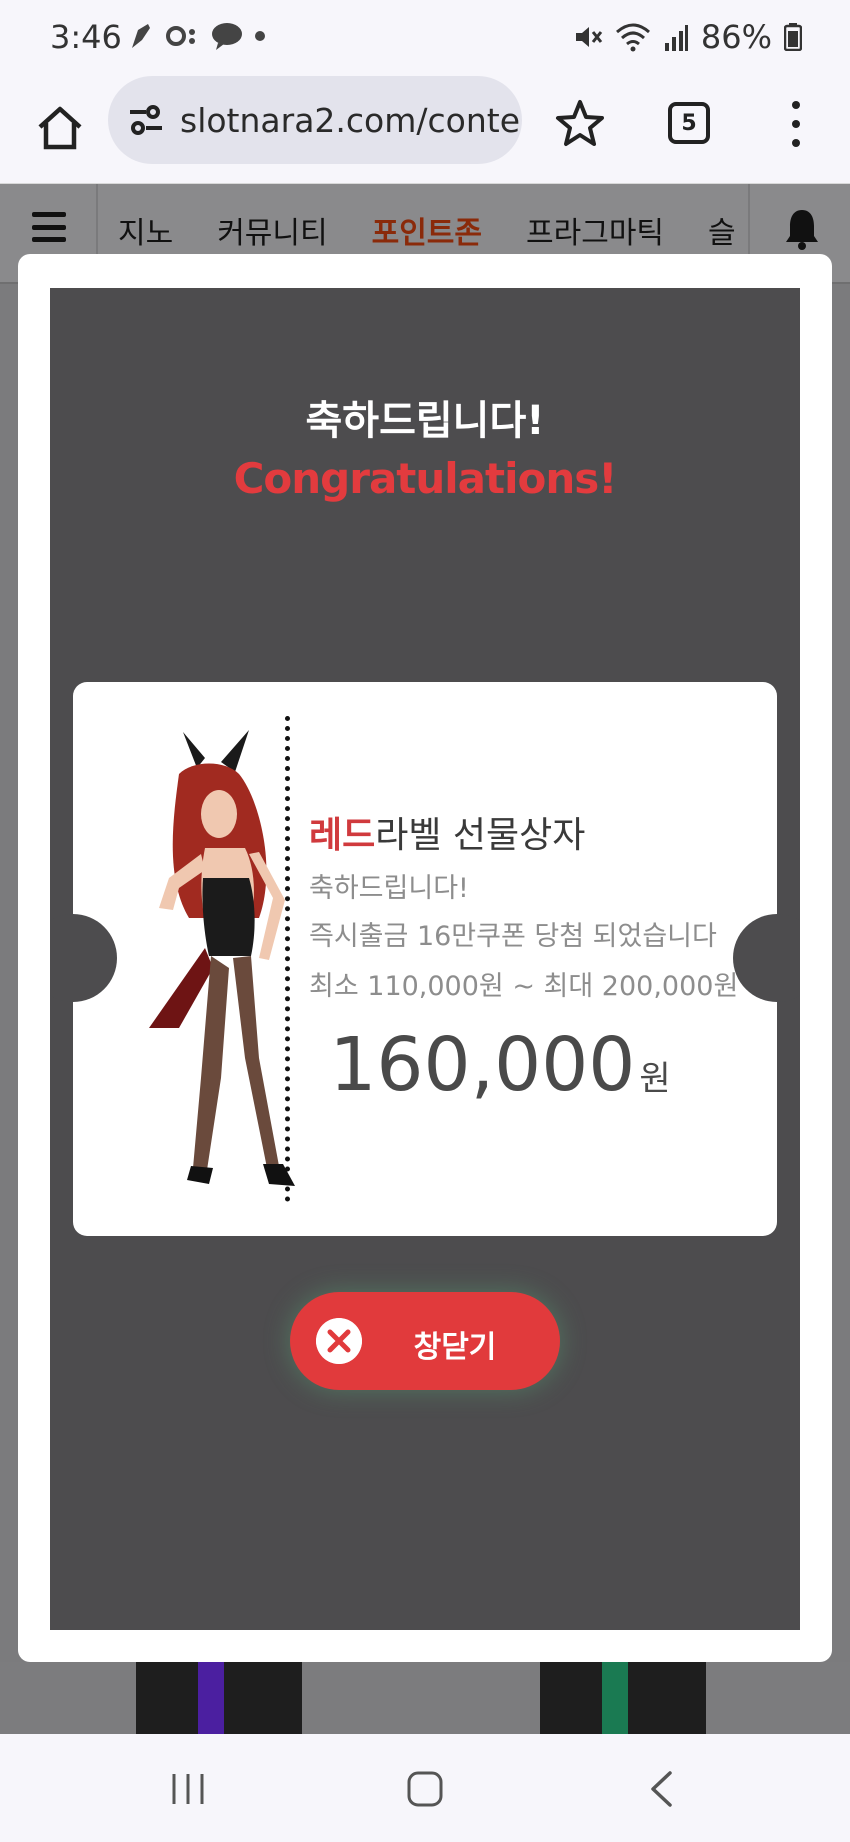 The image size is (850, 1842). What do you see at coordinates (188, 1789) in the screenshot?
I see `recent-apps-icon` at bounding box center [188, 1789].